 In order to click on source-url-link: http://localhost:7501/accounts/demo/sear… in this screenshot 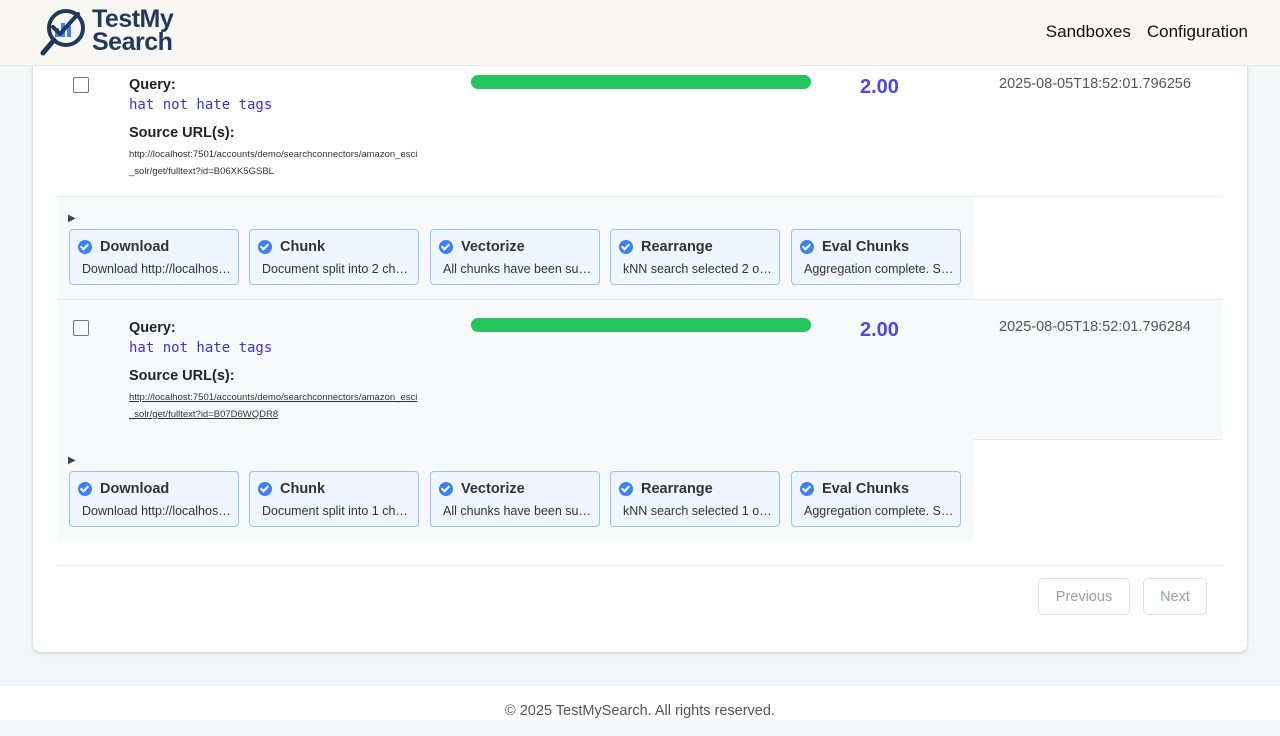, I will do `click(275, 406)`.